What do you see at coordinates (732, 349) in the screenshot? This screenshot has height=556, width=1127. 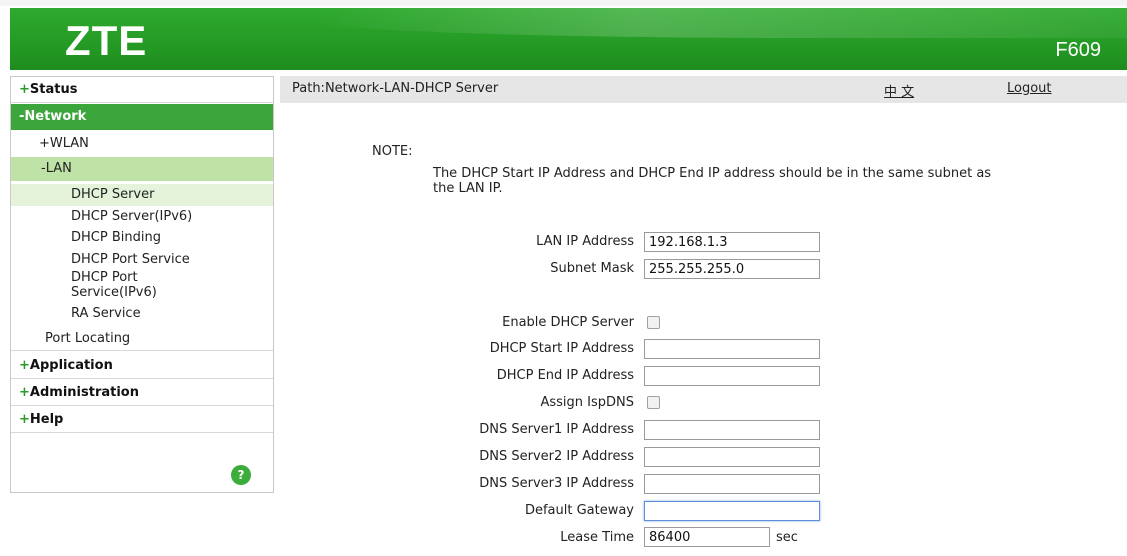 I see `dhcp-start-field` at bounding box center [732, 349].